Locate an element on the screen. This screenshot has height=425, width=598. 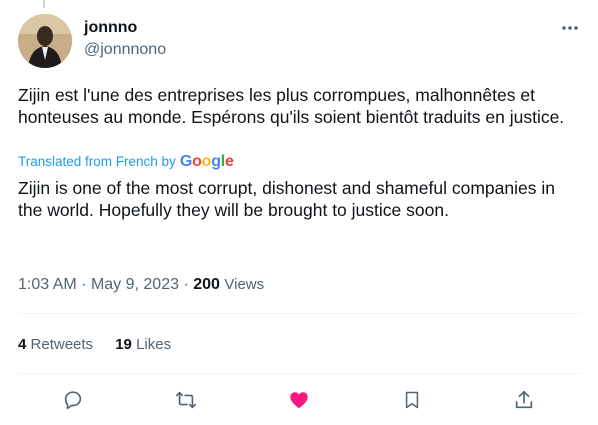
reply-button is located at coordinates (73, 400).